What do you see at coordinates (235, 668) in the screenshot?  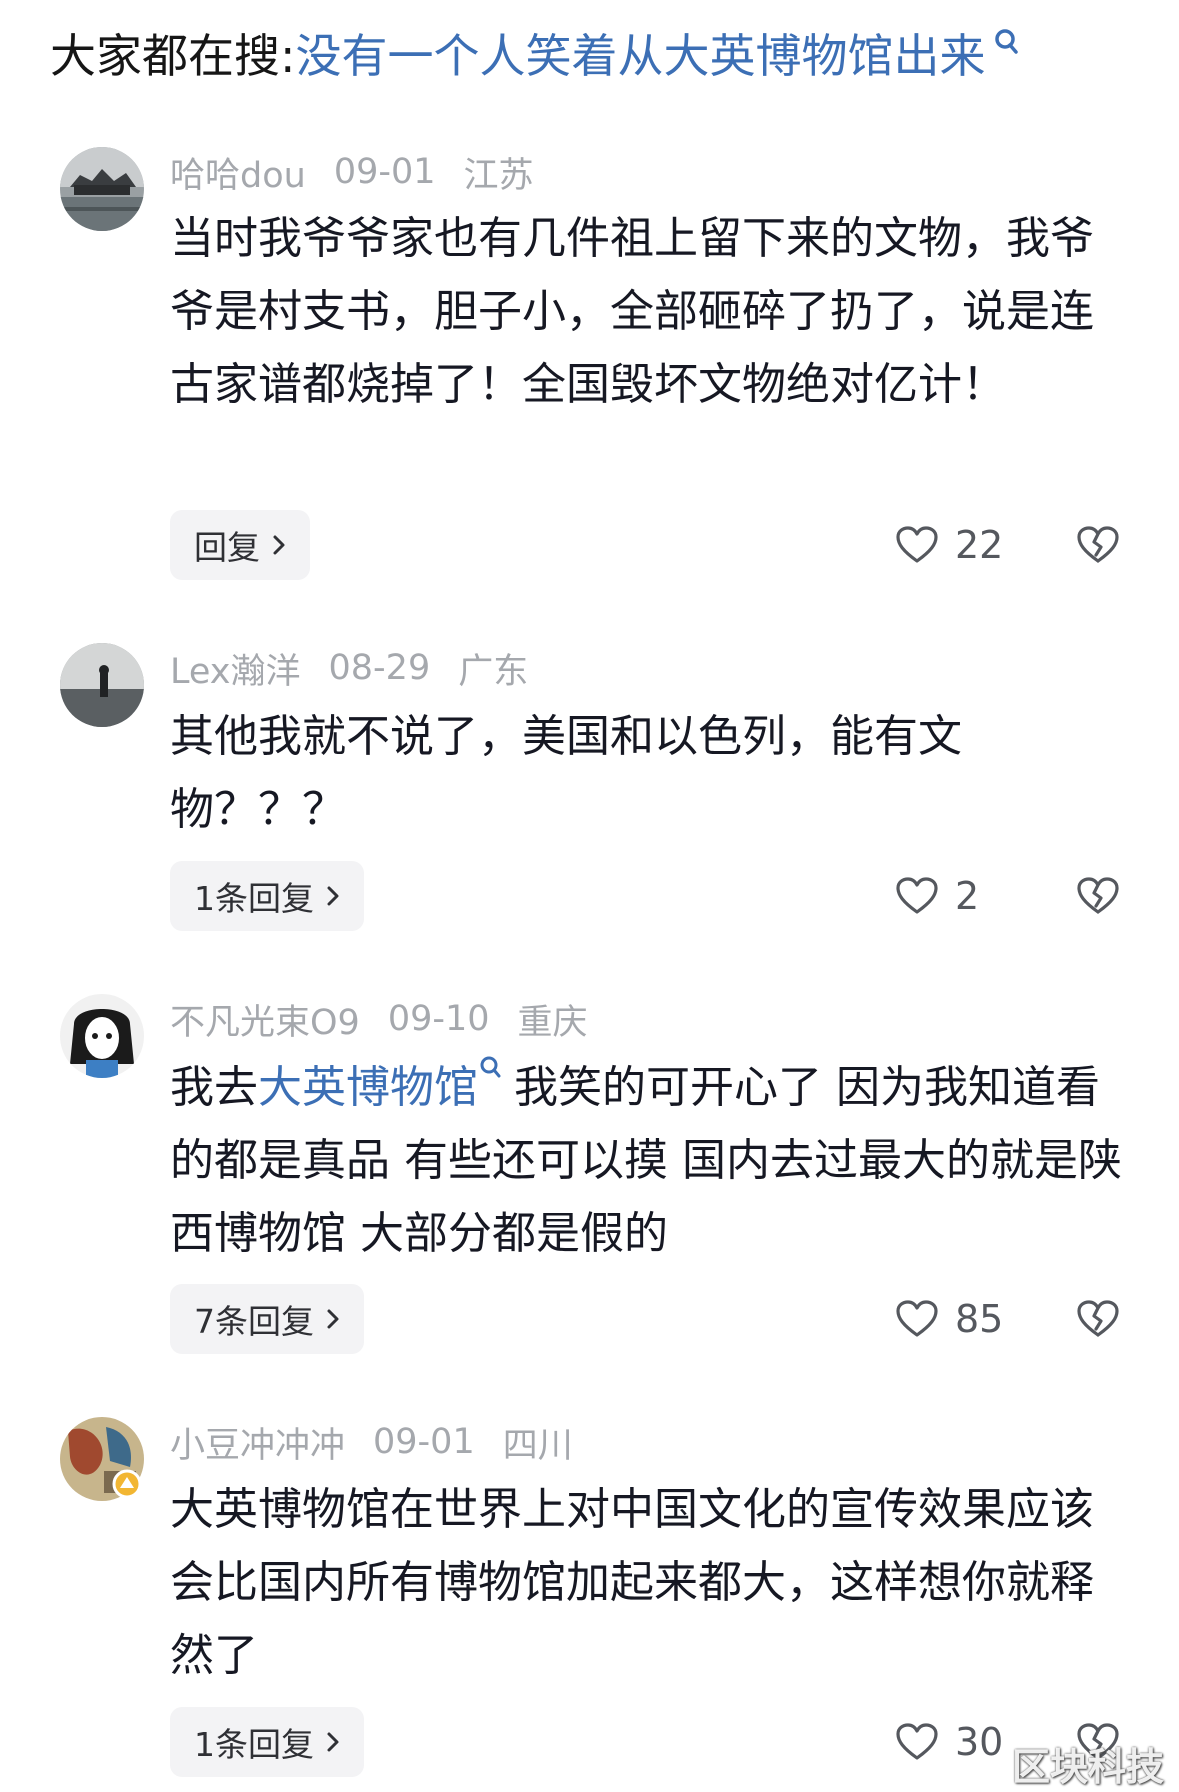 I see `username: Lex瀚洋` at bounding box center [235, 668].